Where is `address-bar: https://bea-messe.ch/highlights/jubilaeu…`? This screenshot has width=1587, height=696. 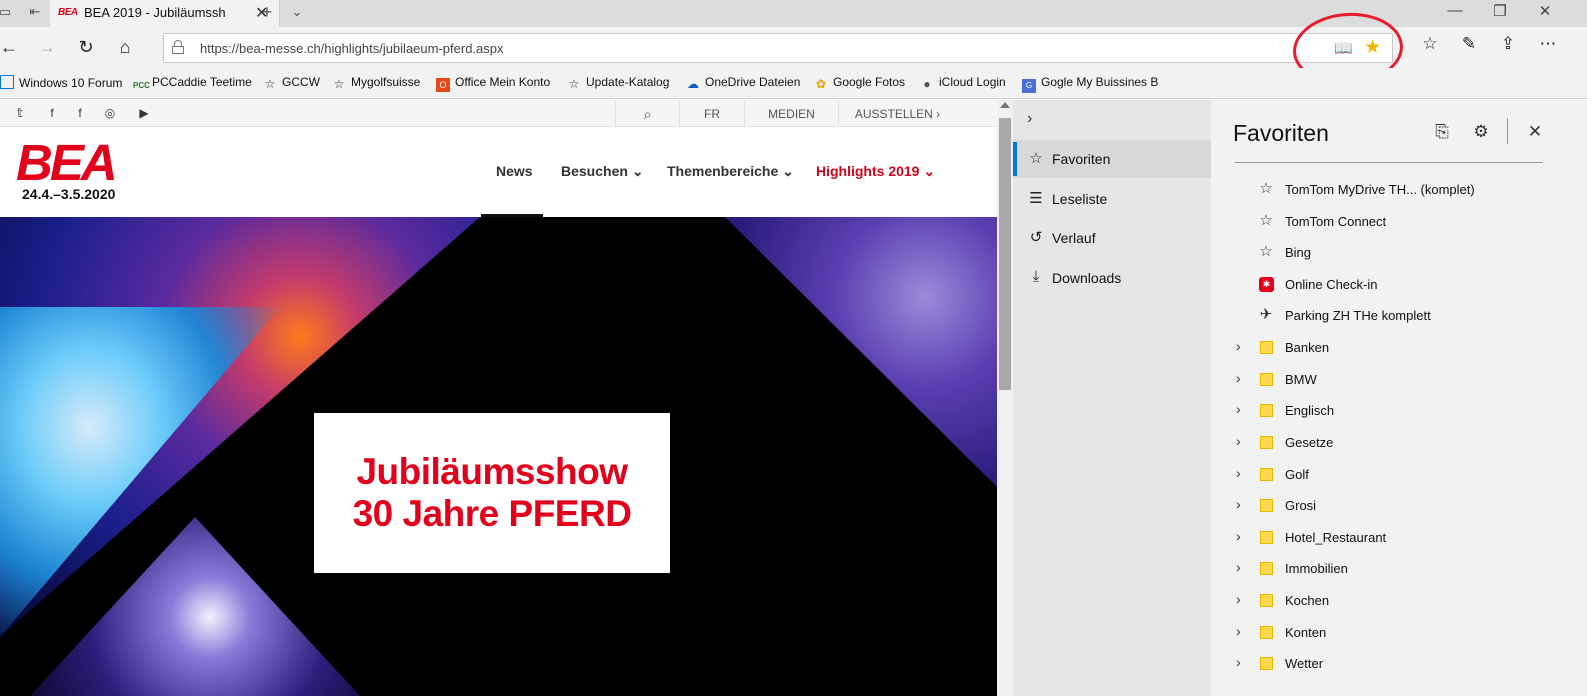 address-bar: https://bea-messe.ch/highlights/jubilaeu… is located at coordinates (778, 48).